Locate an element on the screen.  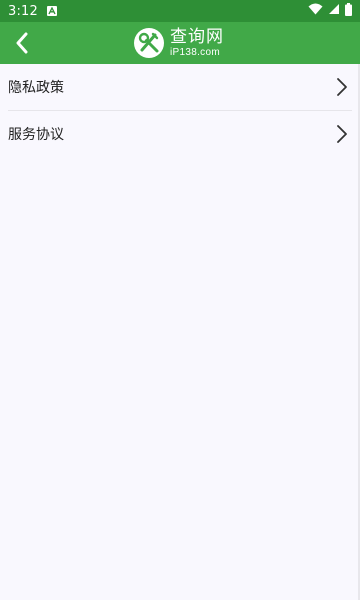
privacy-policy-item: 隐私政策 is located at coordinates (180, 87).